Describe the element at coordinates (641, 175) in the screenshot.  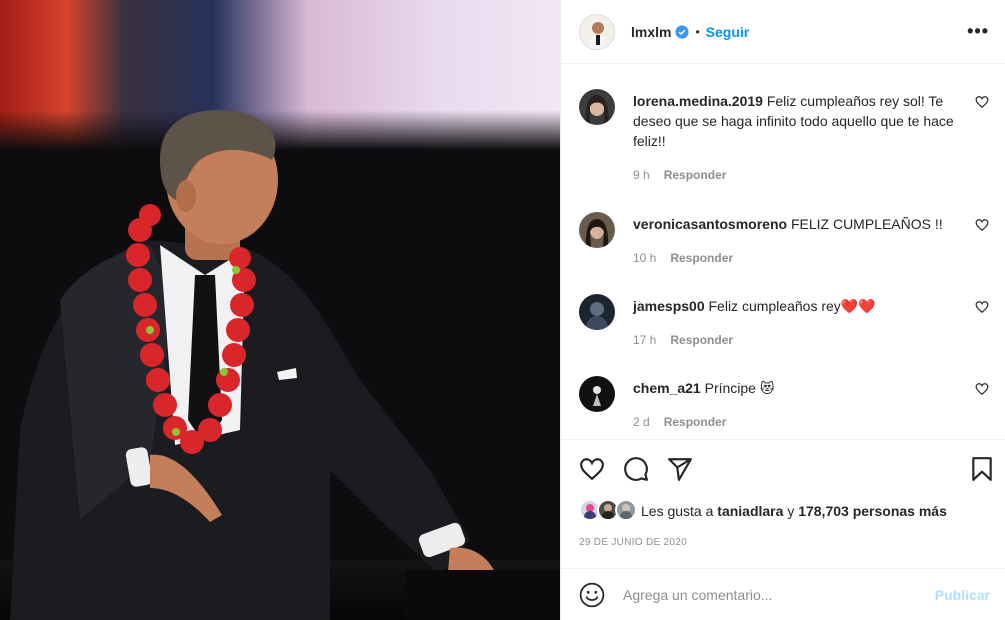
I see `comment-time: 9 h` at that location.